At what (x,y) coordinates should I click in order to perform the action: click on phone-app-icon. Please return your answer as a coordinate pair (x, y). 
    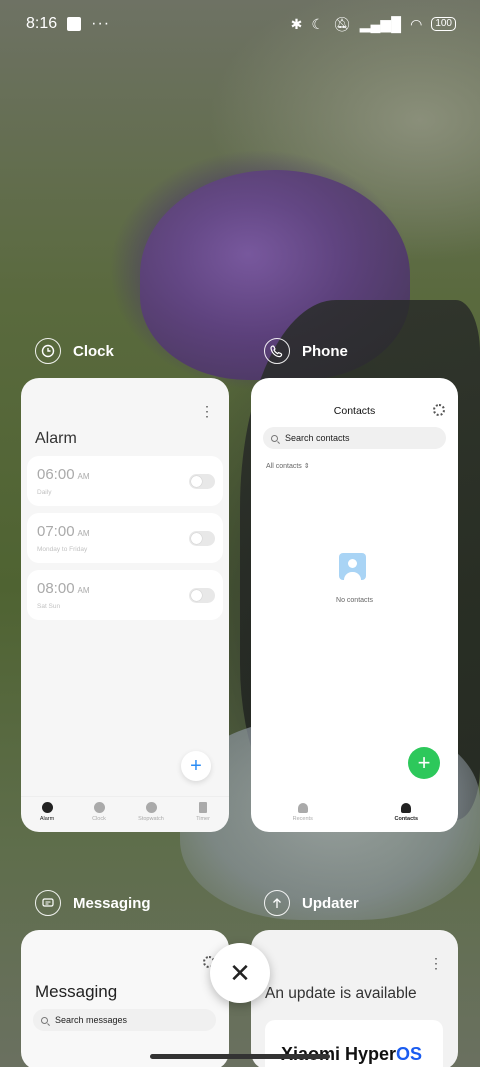
    Looking at the image, I should click on (277, 351).